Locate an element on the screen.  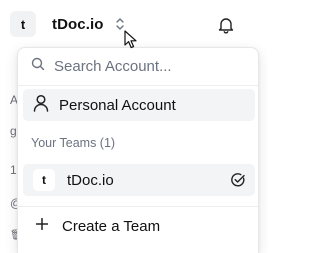
team-name: tDoc.io is located at coordinates (90, 180).